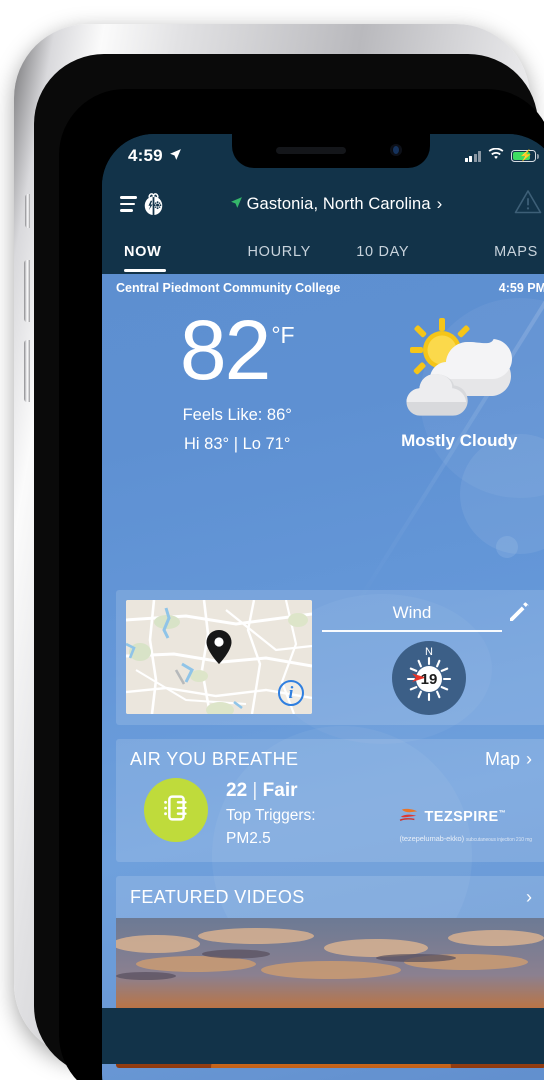 The height and width of the screenshot is (1080, 544). What do you see at coordinates (248, 838) in the screenshot?
I see `top-trigger-value: PM2.5` at bounding box center [248, 838].